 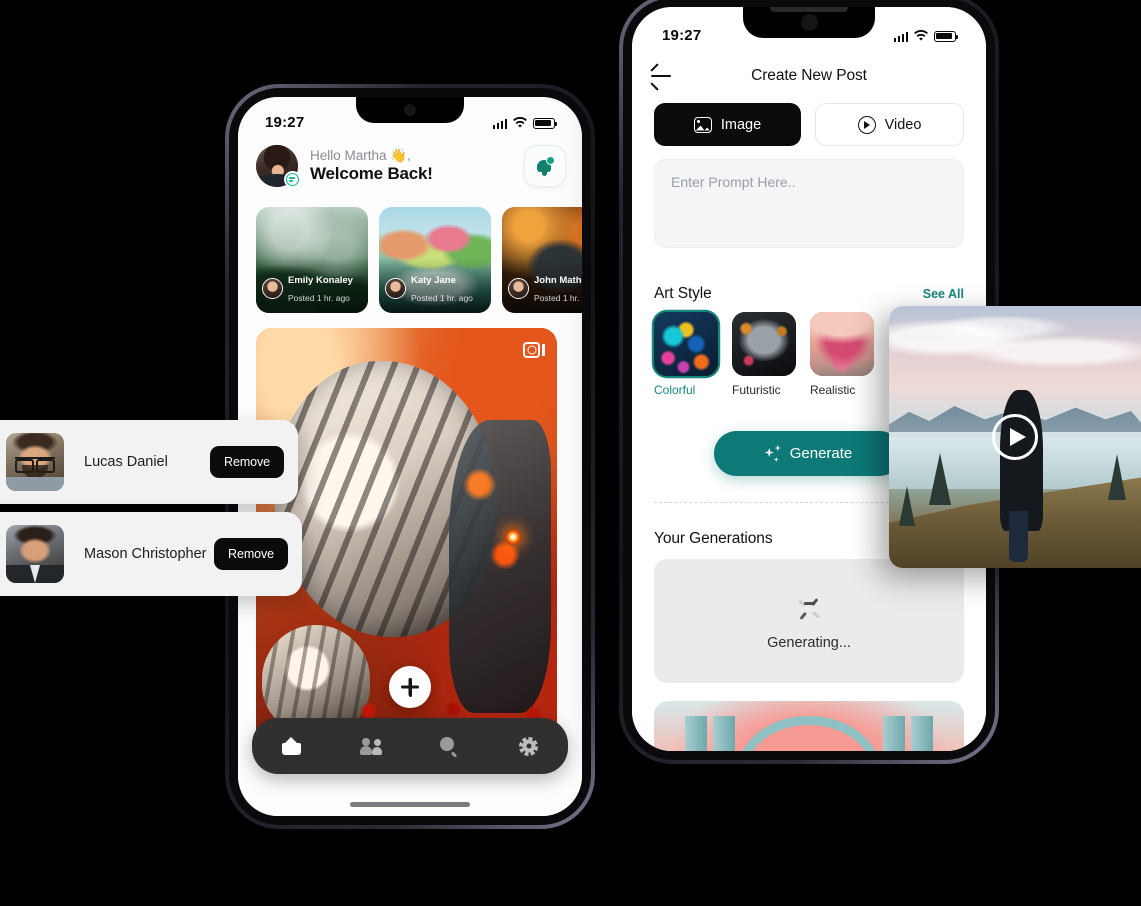 I want to click on list-item: Lucas Daniel Remove, so click(x=149, y=462).